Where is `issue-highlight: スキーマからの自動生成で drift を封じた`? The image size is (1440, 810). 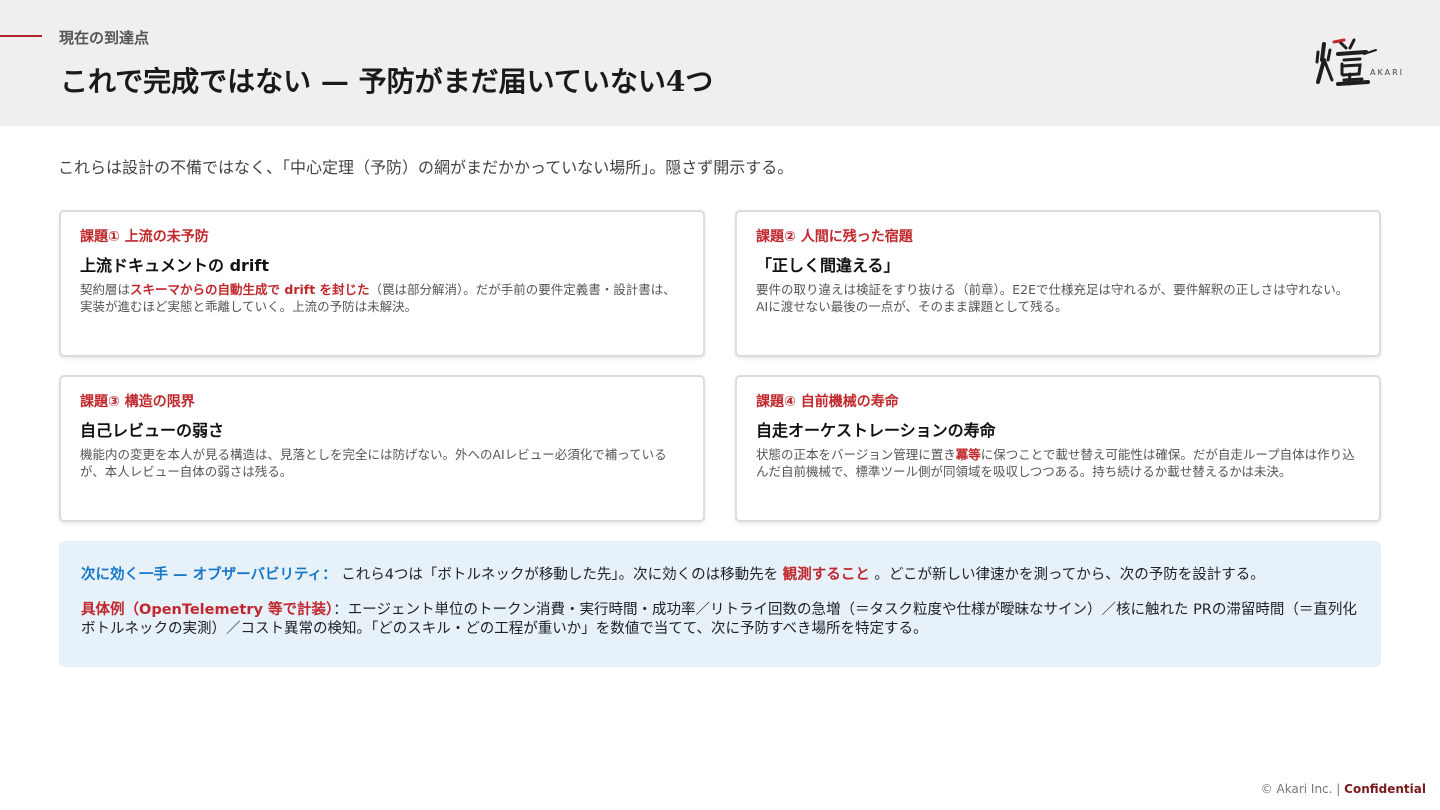 issue-highlight: スキーマからの自動生成で drift を封じた is located at coordinates (250, 289).